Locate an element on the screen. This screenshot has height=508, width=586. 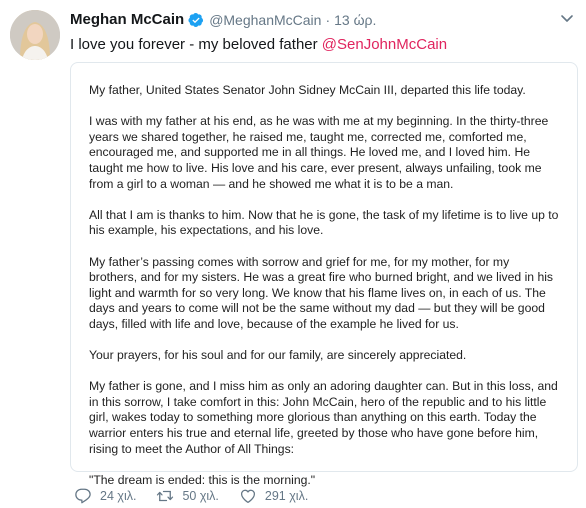
chevron-down-icon is located at coordinates (567, 19).